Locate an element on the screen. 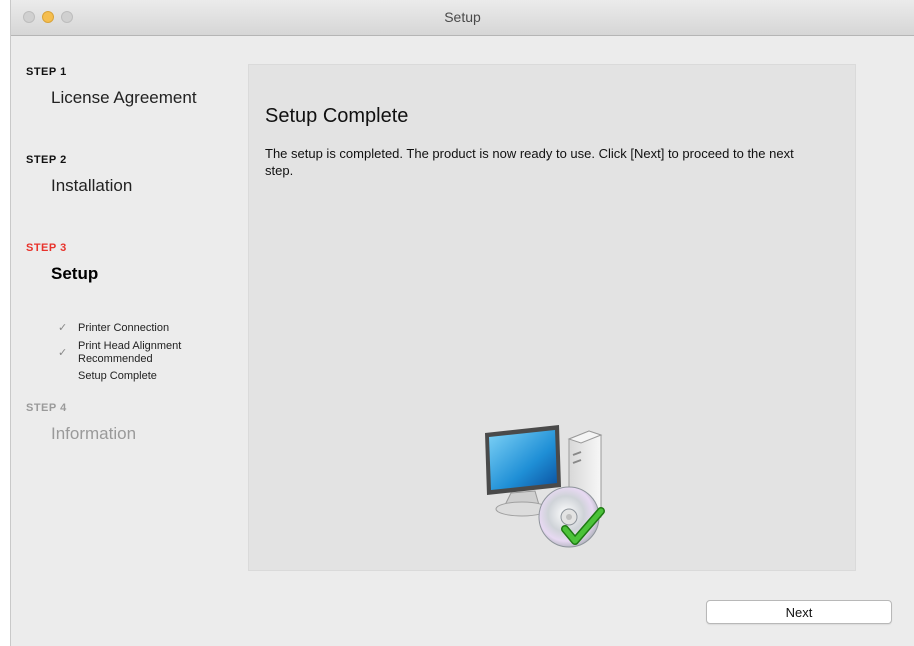 The image size is (914, 646). substep-setup-complete: Setup Complete is located at coordinates (128, 376).